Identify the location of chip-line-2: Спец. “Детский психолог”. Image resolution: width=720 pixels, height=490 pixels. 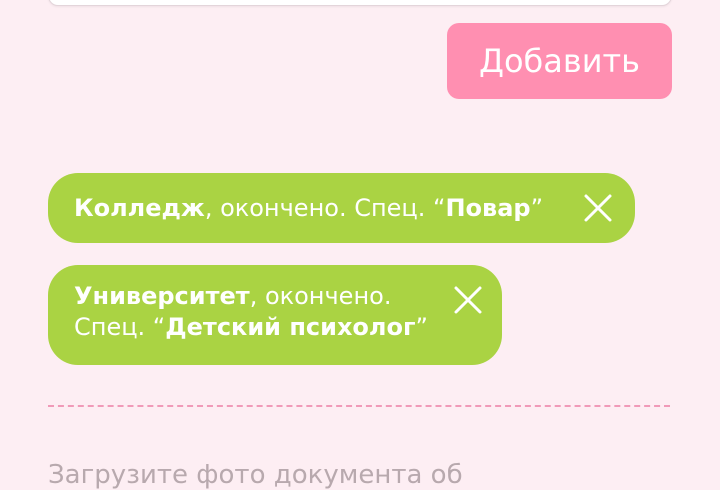
(288, 327).